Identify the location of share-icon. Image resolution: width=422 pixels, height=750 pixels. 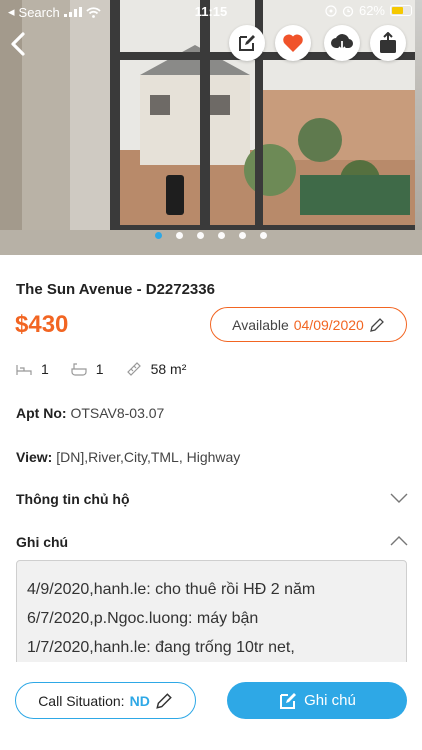
(388, 42).